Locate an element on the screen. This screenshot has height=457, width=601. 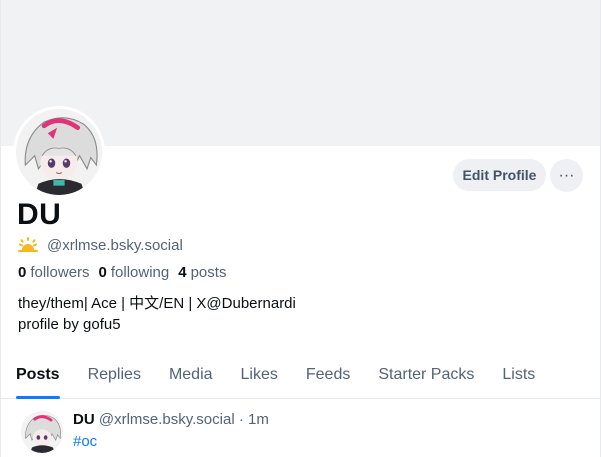
feed-post: DU @xrlmse.bsky.social · 1m #oc is located at coordinates (300, 428).